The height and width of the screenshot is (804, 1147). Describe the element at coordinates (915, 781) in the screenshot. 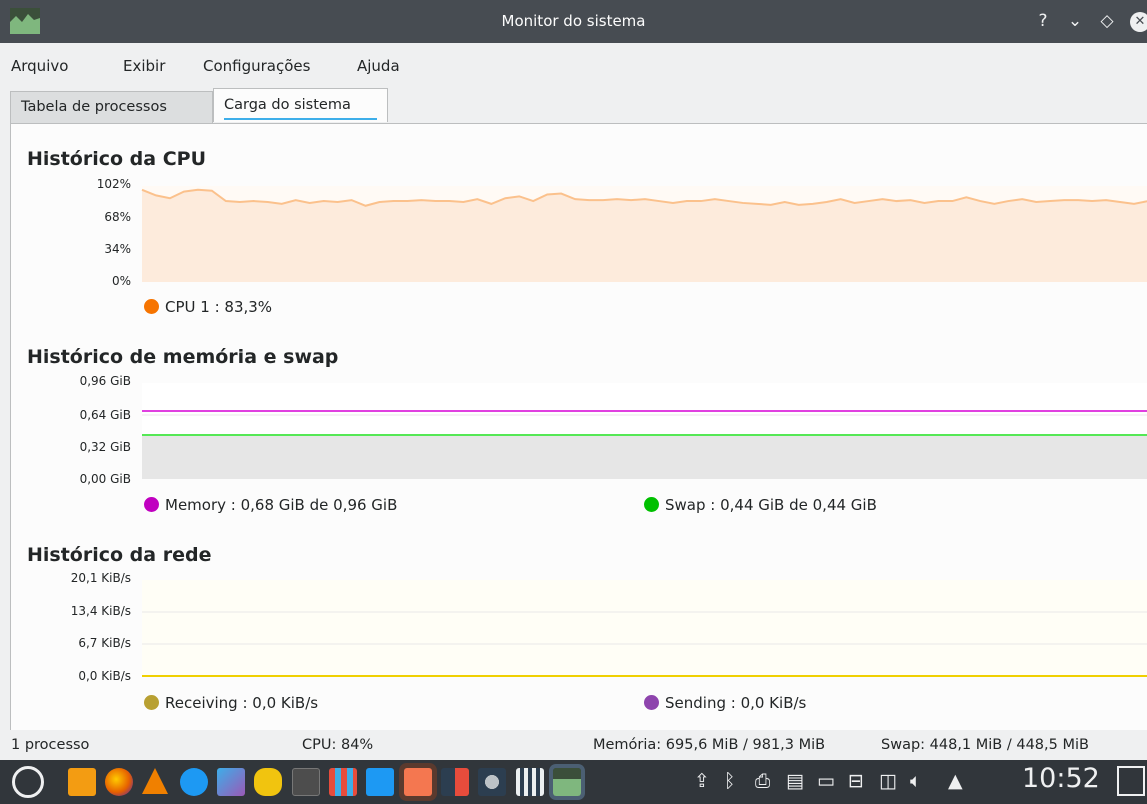

I see `volume-icon: 🔈︎` at that location.